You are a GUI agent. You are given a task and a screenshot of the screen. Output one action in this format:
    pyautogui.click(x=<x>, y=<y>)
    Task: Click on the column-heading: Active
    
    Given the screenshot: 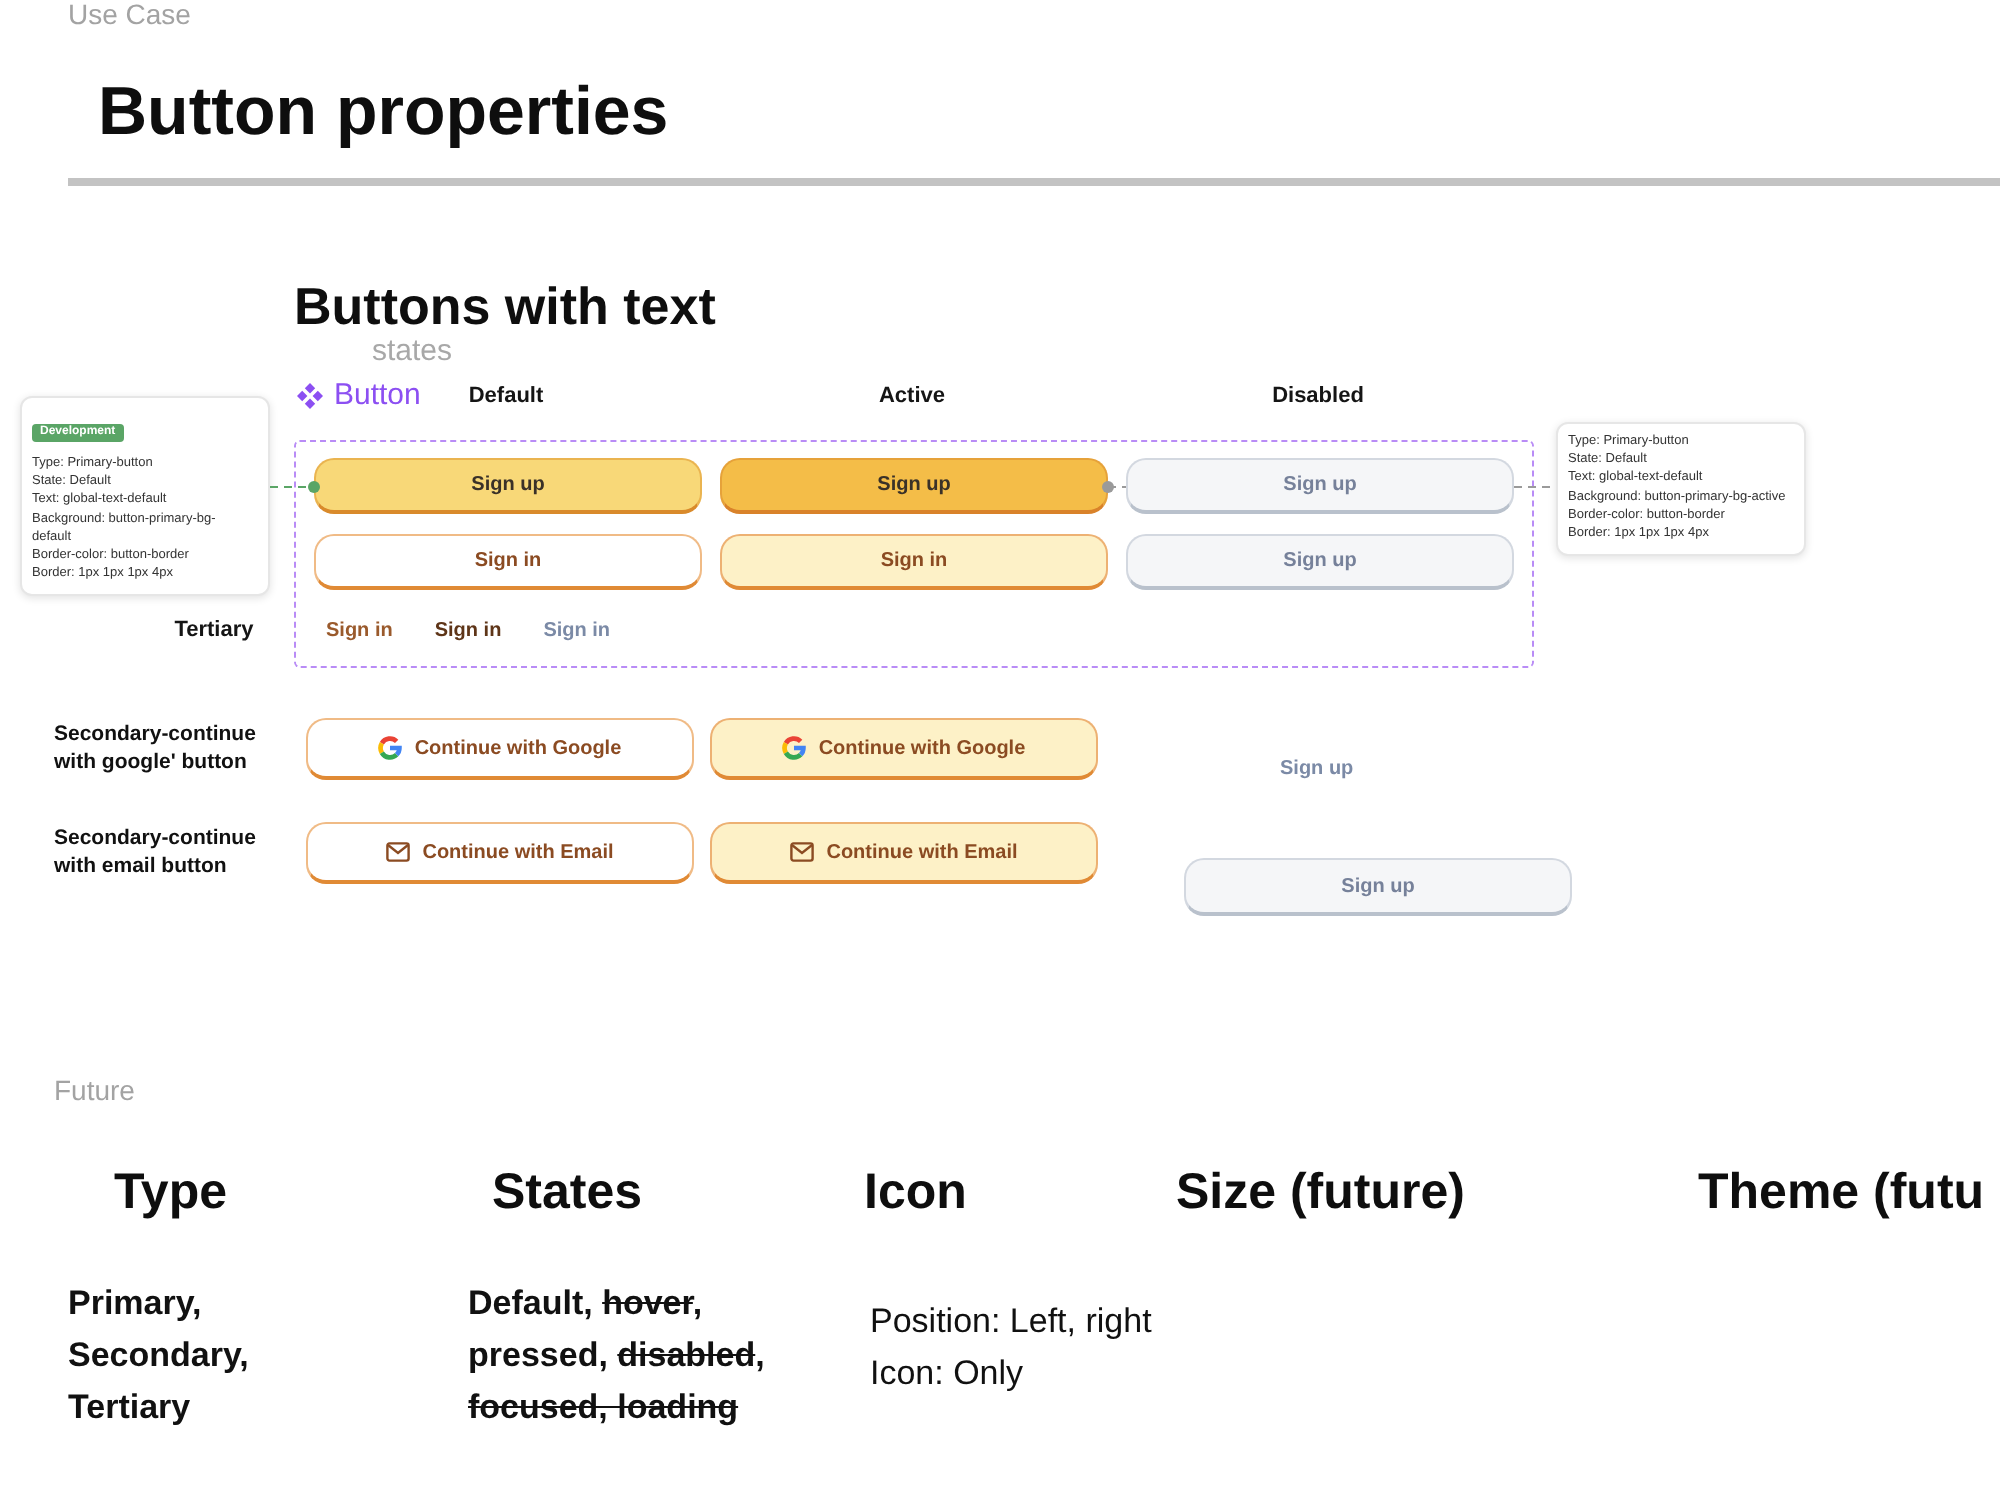 What is the action you would take?
    pyautogui.click(x=912, y=397)
    